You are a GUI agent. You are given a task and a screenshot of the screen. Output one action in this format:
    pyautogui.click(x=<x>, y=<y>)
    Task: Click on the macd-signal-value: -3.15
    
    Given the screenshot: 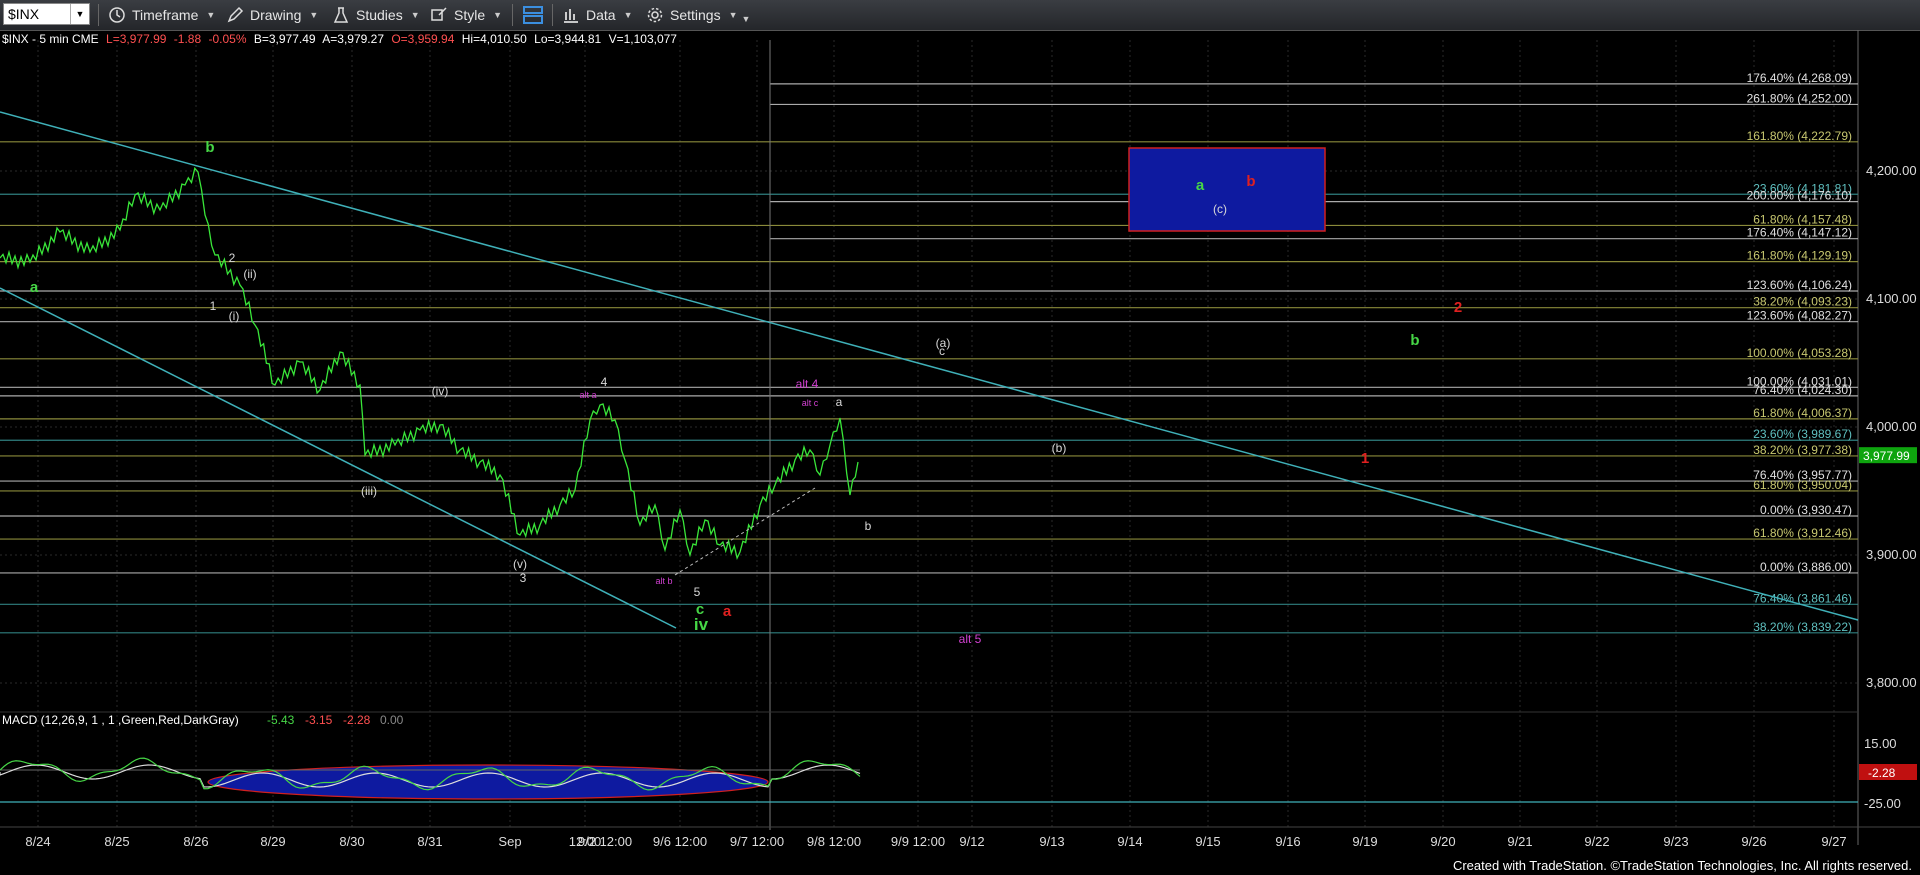 What is the action you would take?
    pyautogui.click(x=319, y=720)
    